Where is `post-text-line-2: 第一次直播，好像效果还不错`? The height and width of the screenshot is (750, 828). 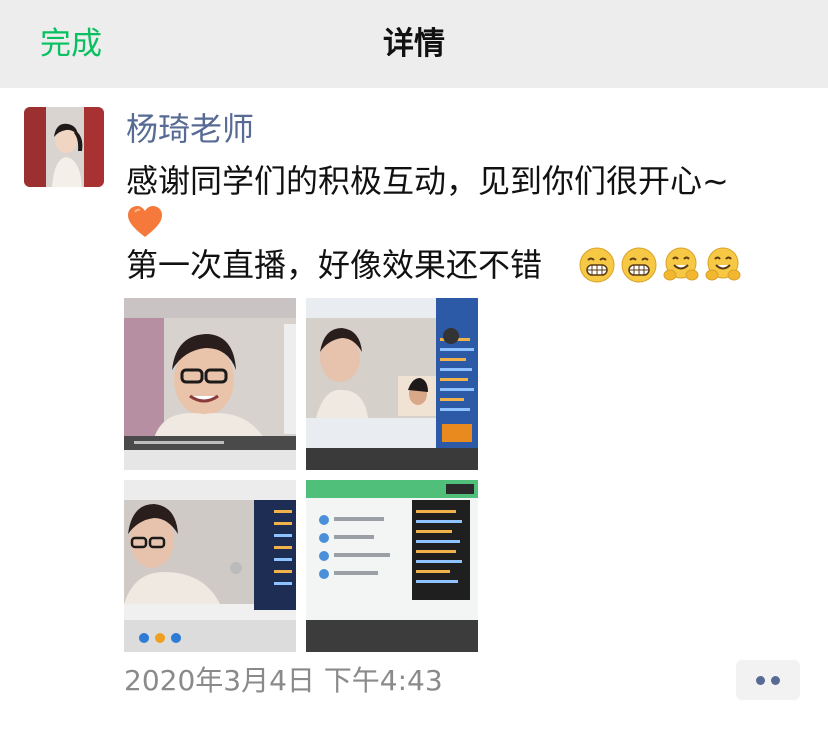
post-text-line-2: 第一次直播，好像效果还不错 is located at coordinates (334, 265).